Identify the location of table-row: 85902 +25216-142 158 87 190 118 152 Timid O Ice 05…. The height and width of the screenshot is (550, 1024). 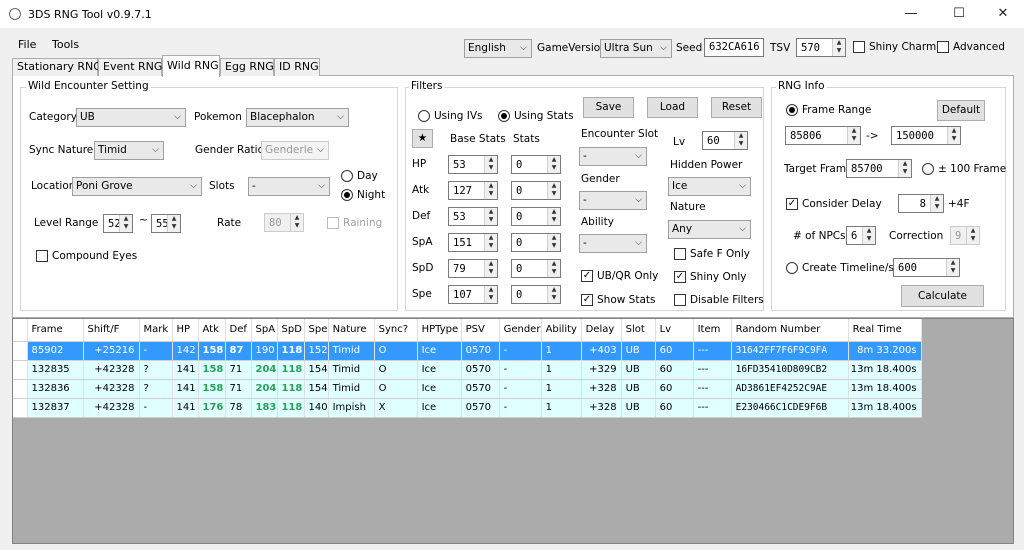
(467, 351).